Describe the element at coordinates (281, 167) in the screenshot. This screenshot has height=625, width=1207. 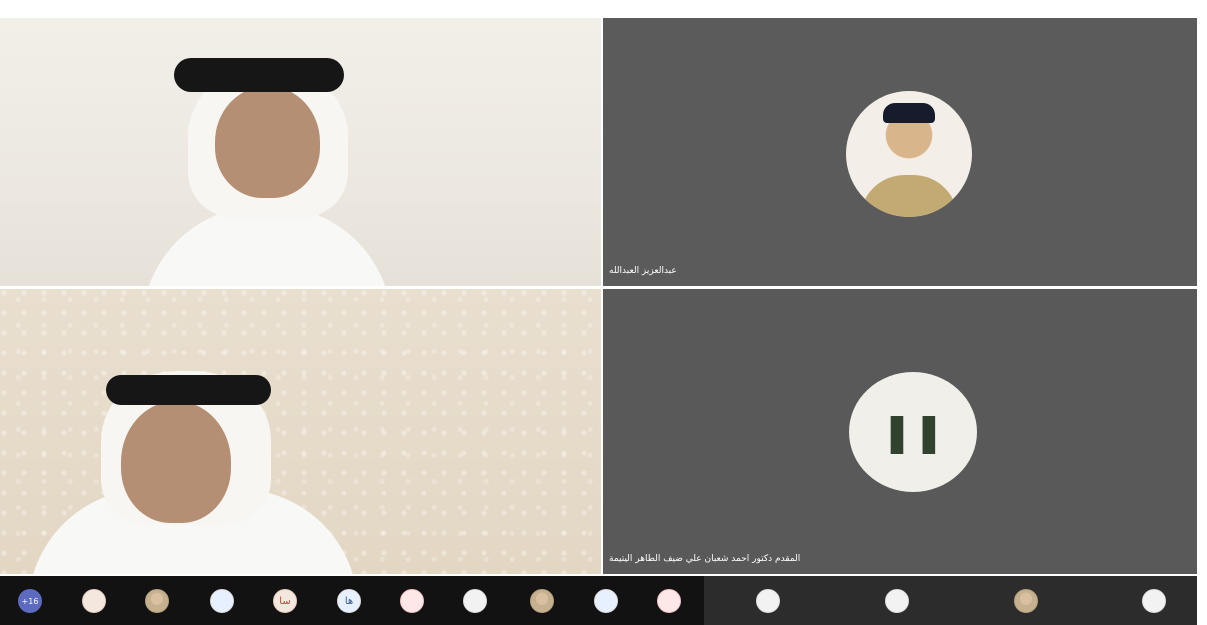
I see `participant-1-video-feed` at that location.